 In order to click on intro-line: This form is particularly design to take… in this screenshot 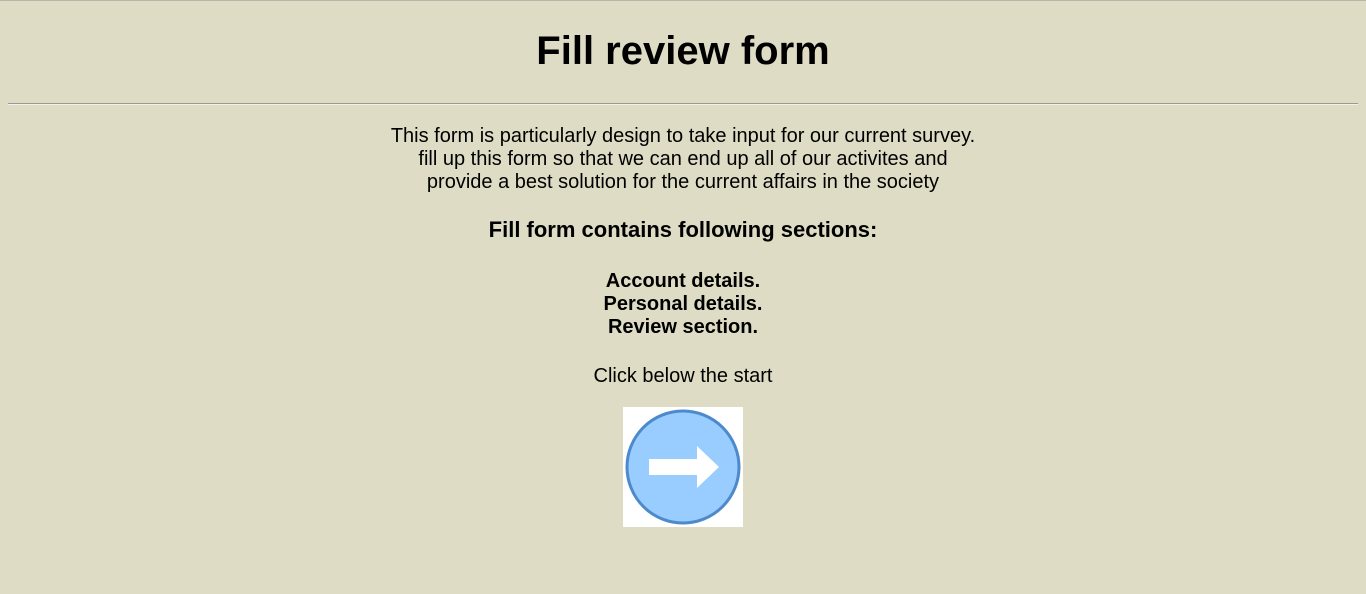, I will do `click(683, 136)`.